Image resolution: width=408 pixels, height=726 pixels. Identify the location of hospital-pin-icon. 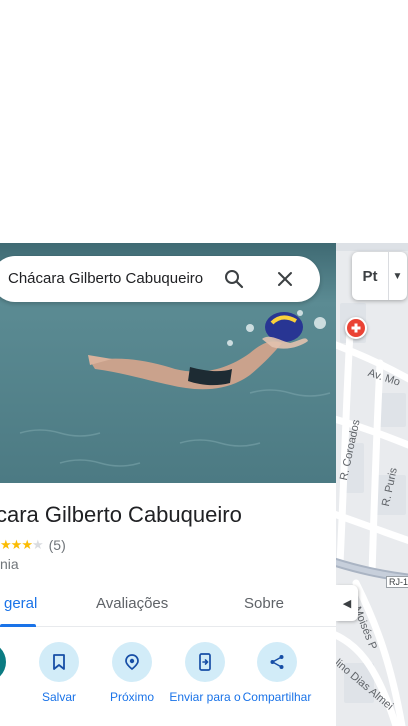
(356, 328).